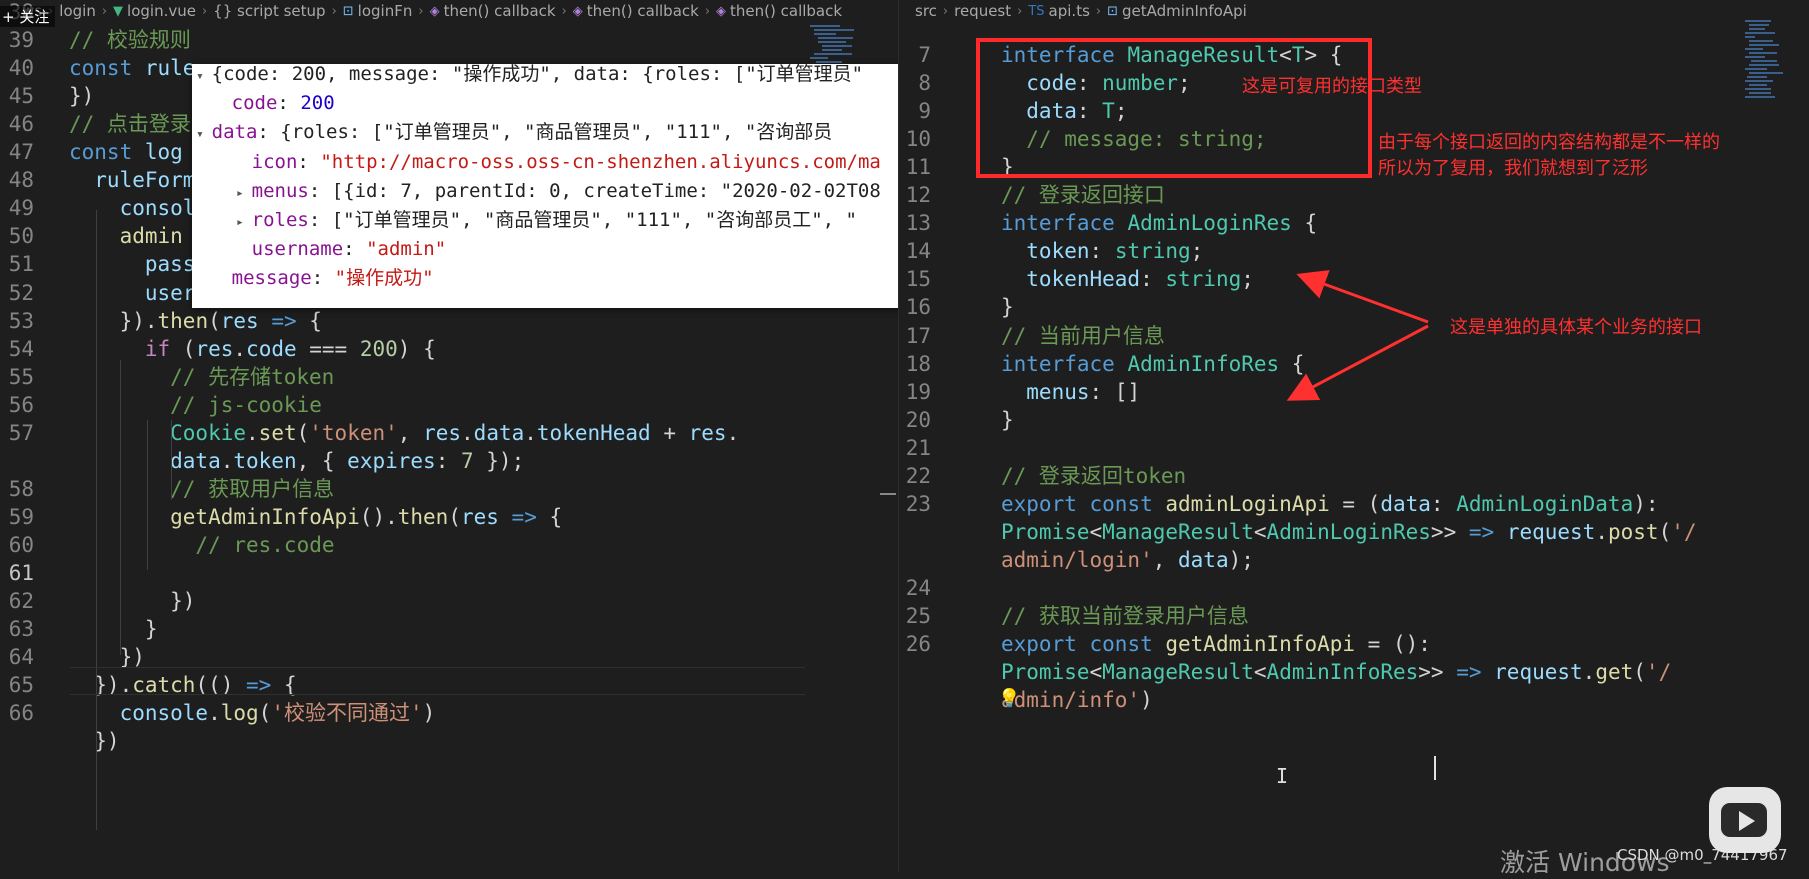 The image size is (1809, 879). I want to click on code-token: set, so click(277, 432).